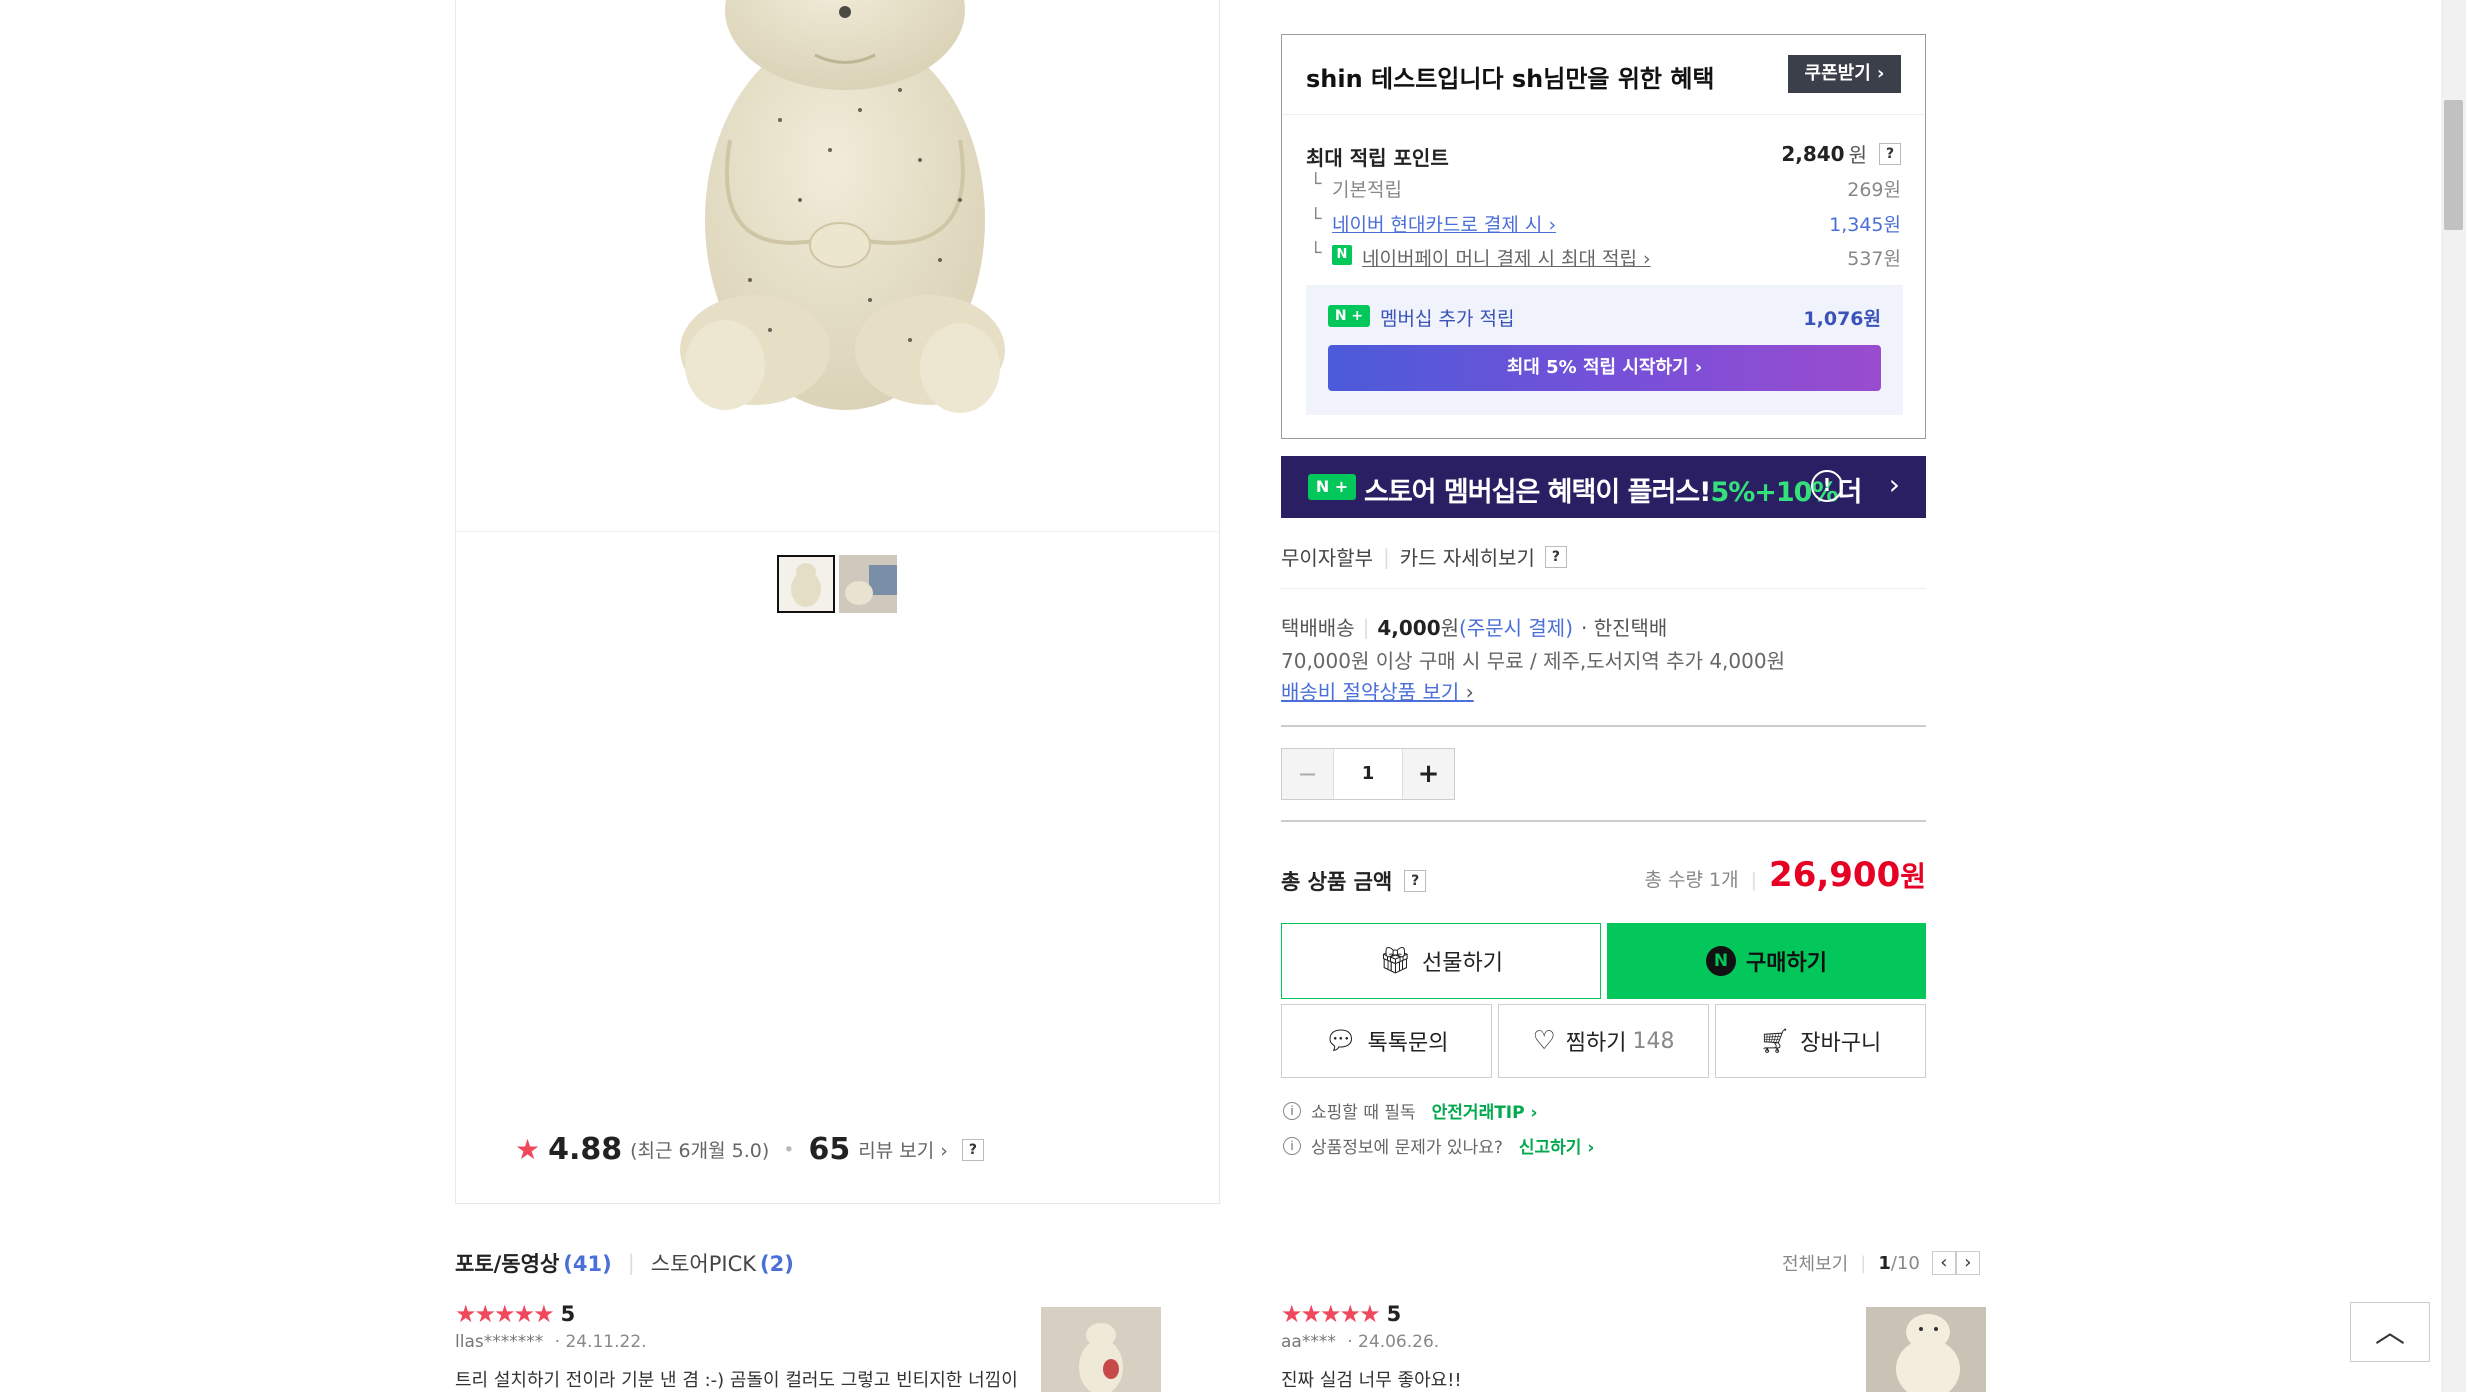  I want to click on membership-banner: N + 스토어 멤버십은 혜택이 플러스!5%+10%더 ! ›, so click(1603, 487).